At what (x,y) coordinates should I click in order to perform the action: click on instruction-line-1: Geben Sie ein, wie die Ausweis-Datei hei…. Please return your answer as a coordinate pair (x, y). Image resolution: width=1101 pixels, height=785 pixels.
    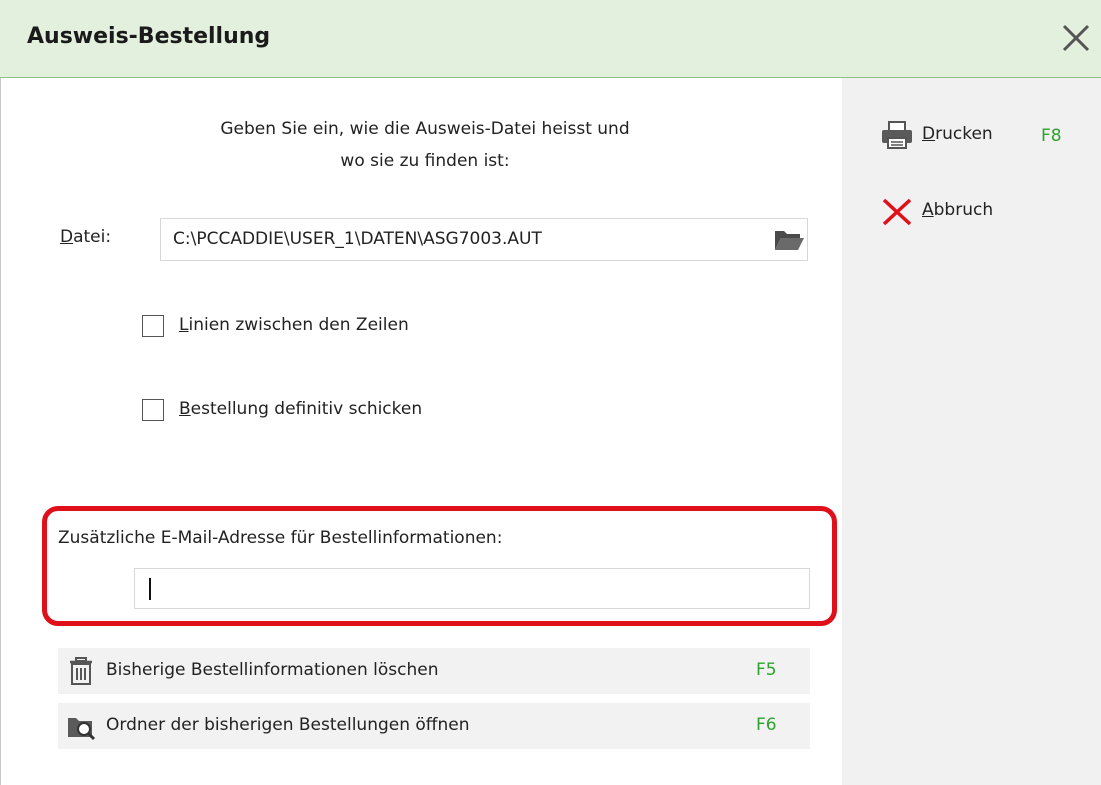
    Looking at the image, I should click on (425, 129).